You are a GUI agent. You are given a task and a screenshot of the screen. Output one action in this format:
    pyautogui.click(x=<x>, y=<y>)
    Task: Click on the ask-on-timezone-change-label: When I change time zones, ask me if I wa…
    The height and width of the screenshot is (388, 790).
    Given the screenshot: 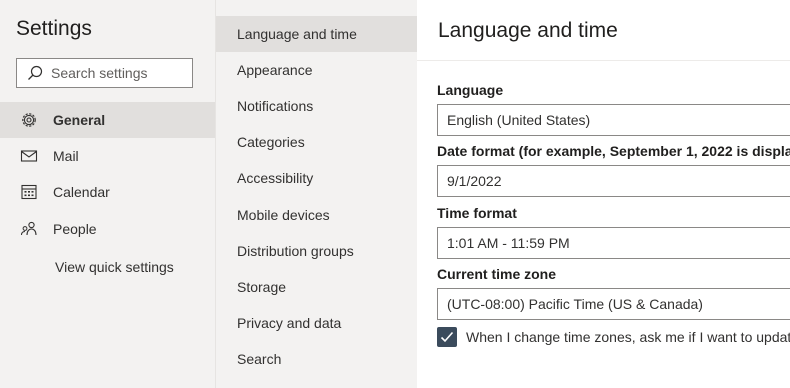 What is the action you would take?
    pyautogui.click(x=628, y=337)
    